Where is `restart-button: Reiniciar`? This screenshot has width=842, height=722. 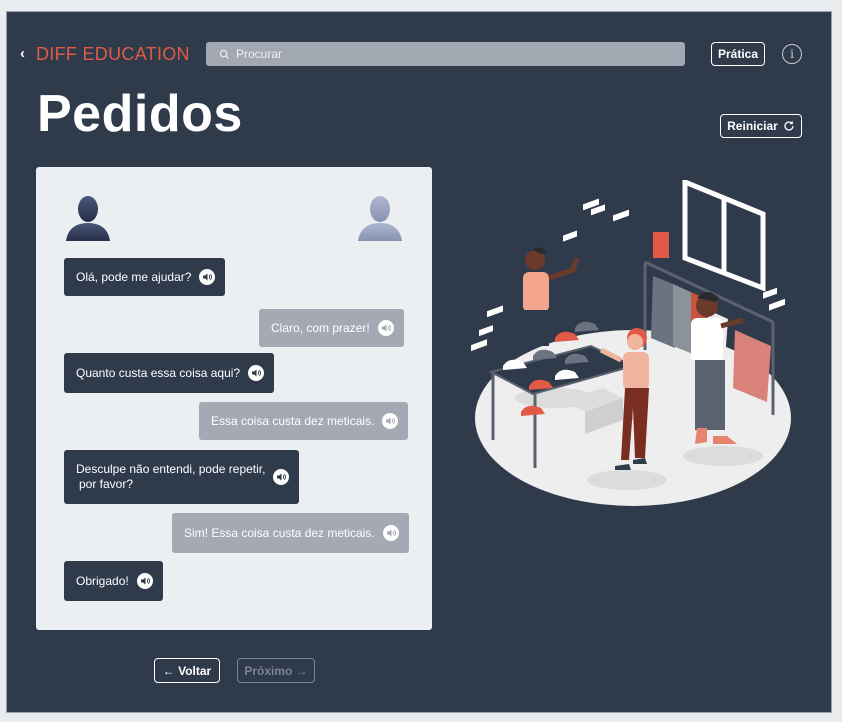 restart-button: Reiniciar is located at coordinates (761, 126).